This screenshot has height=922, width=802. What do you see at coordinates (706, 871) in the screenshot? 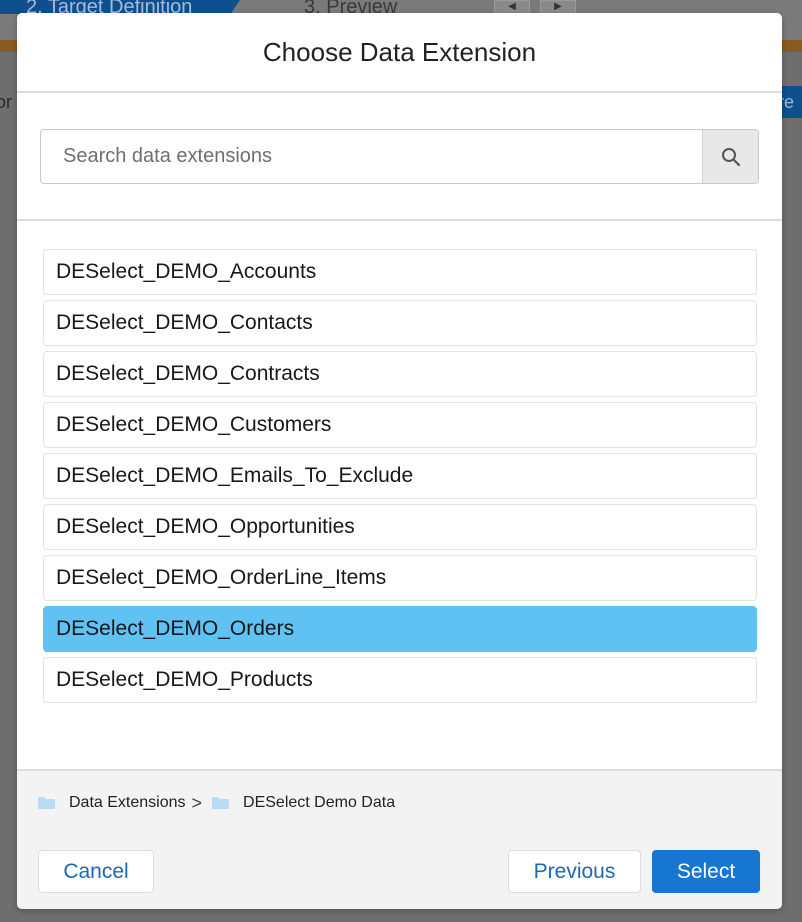
I see `select-button: Select` at bounding box center [706, 871].